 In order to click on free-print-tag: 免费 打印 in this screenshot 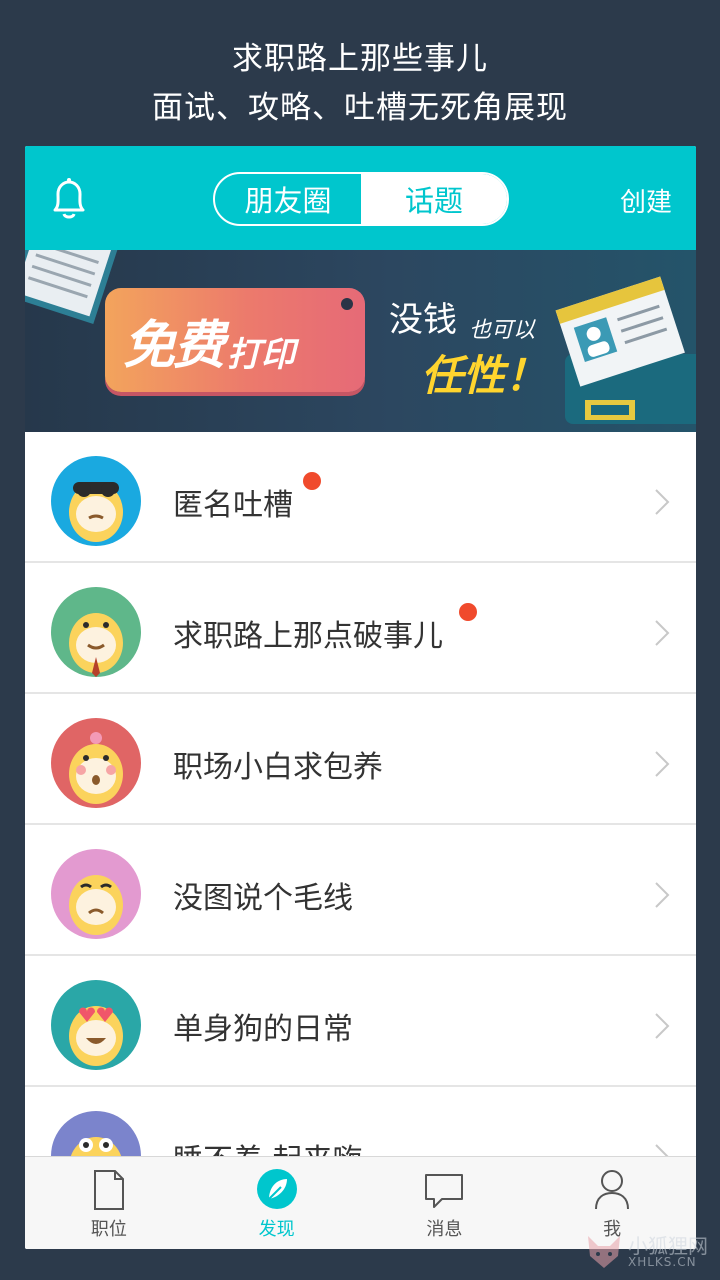, I will do `click(235, 340)`.